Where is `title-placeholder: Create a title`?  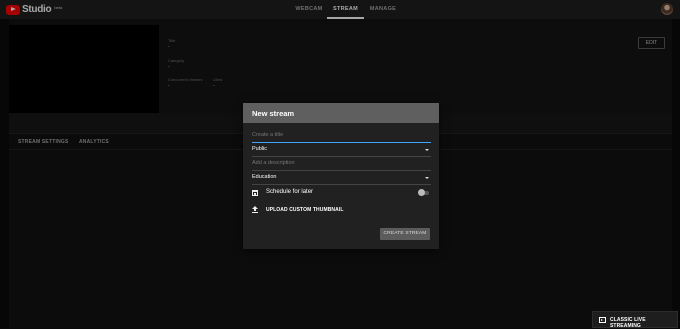 title-placeholder: Create a title is located at coordinates (268, 135).